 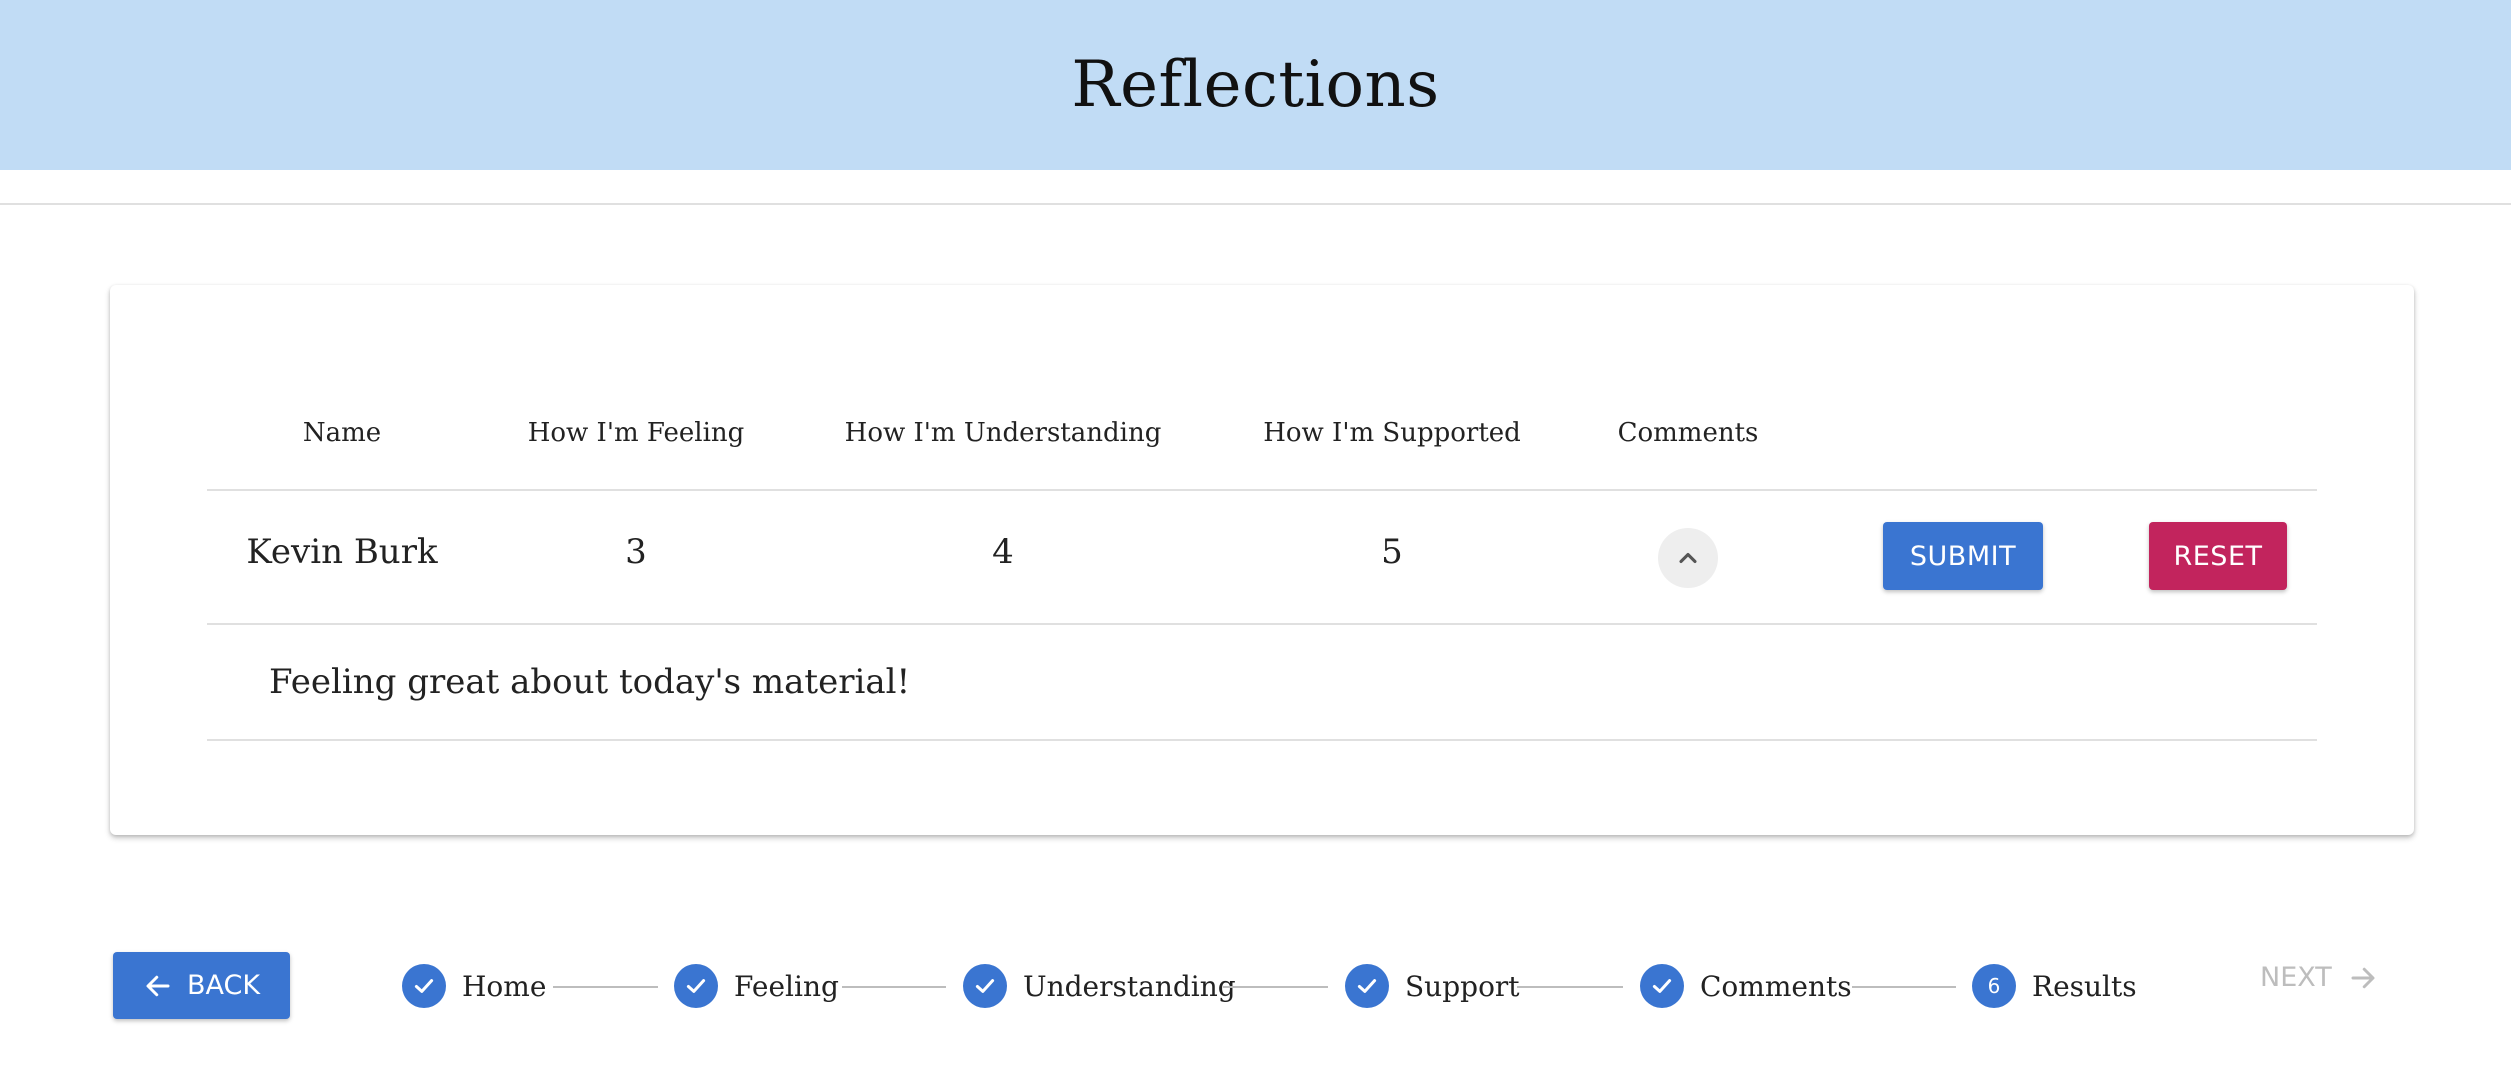 What do you see at coordinates (158, 985) in the screenshot?
I see `arrow-left-icon` at bounding box center [158, 985].